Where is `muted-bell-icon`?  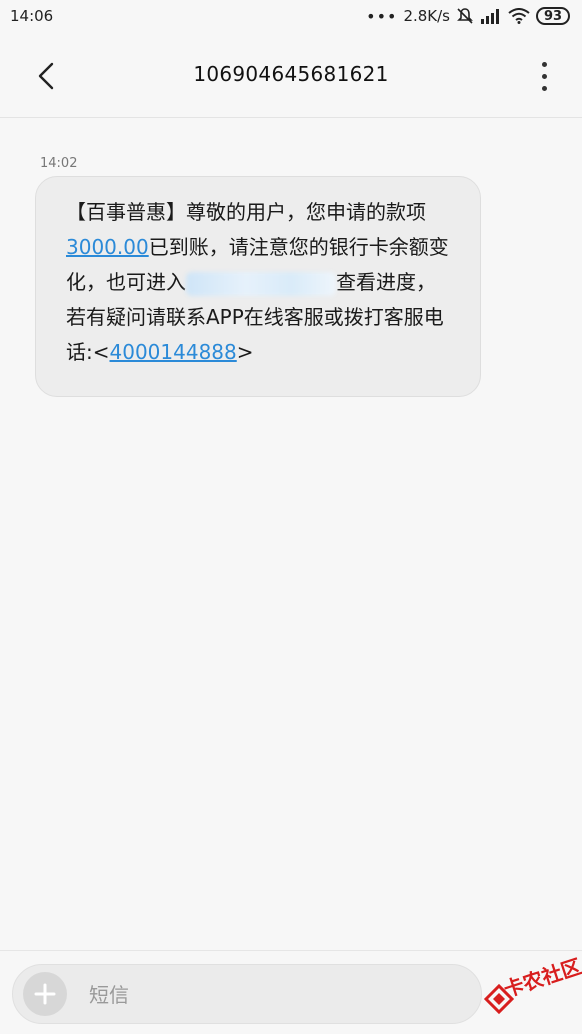 muted-bell-icon is located at coordinates (465, 16).